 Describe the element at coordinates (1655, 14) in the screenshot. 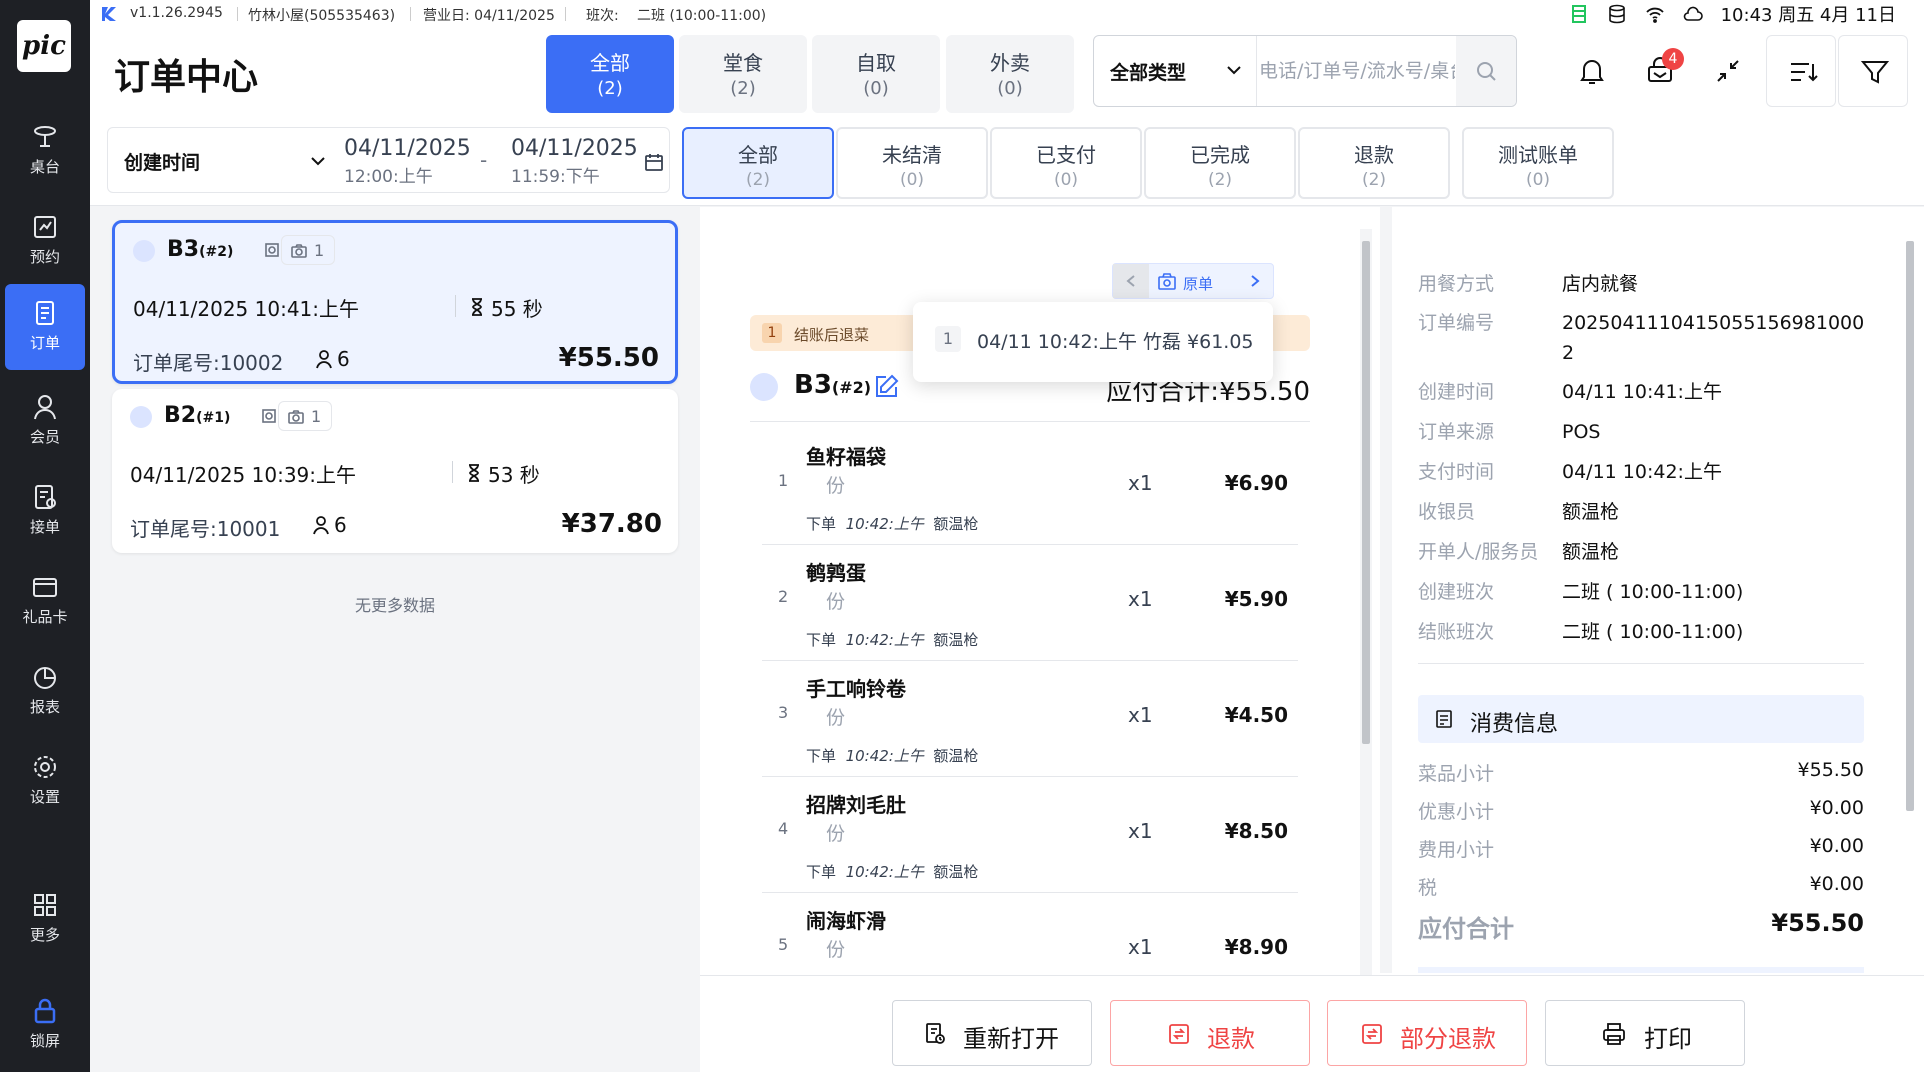

I see `wifi-icon` at that location.